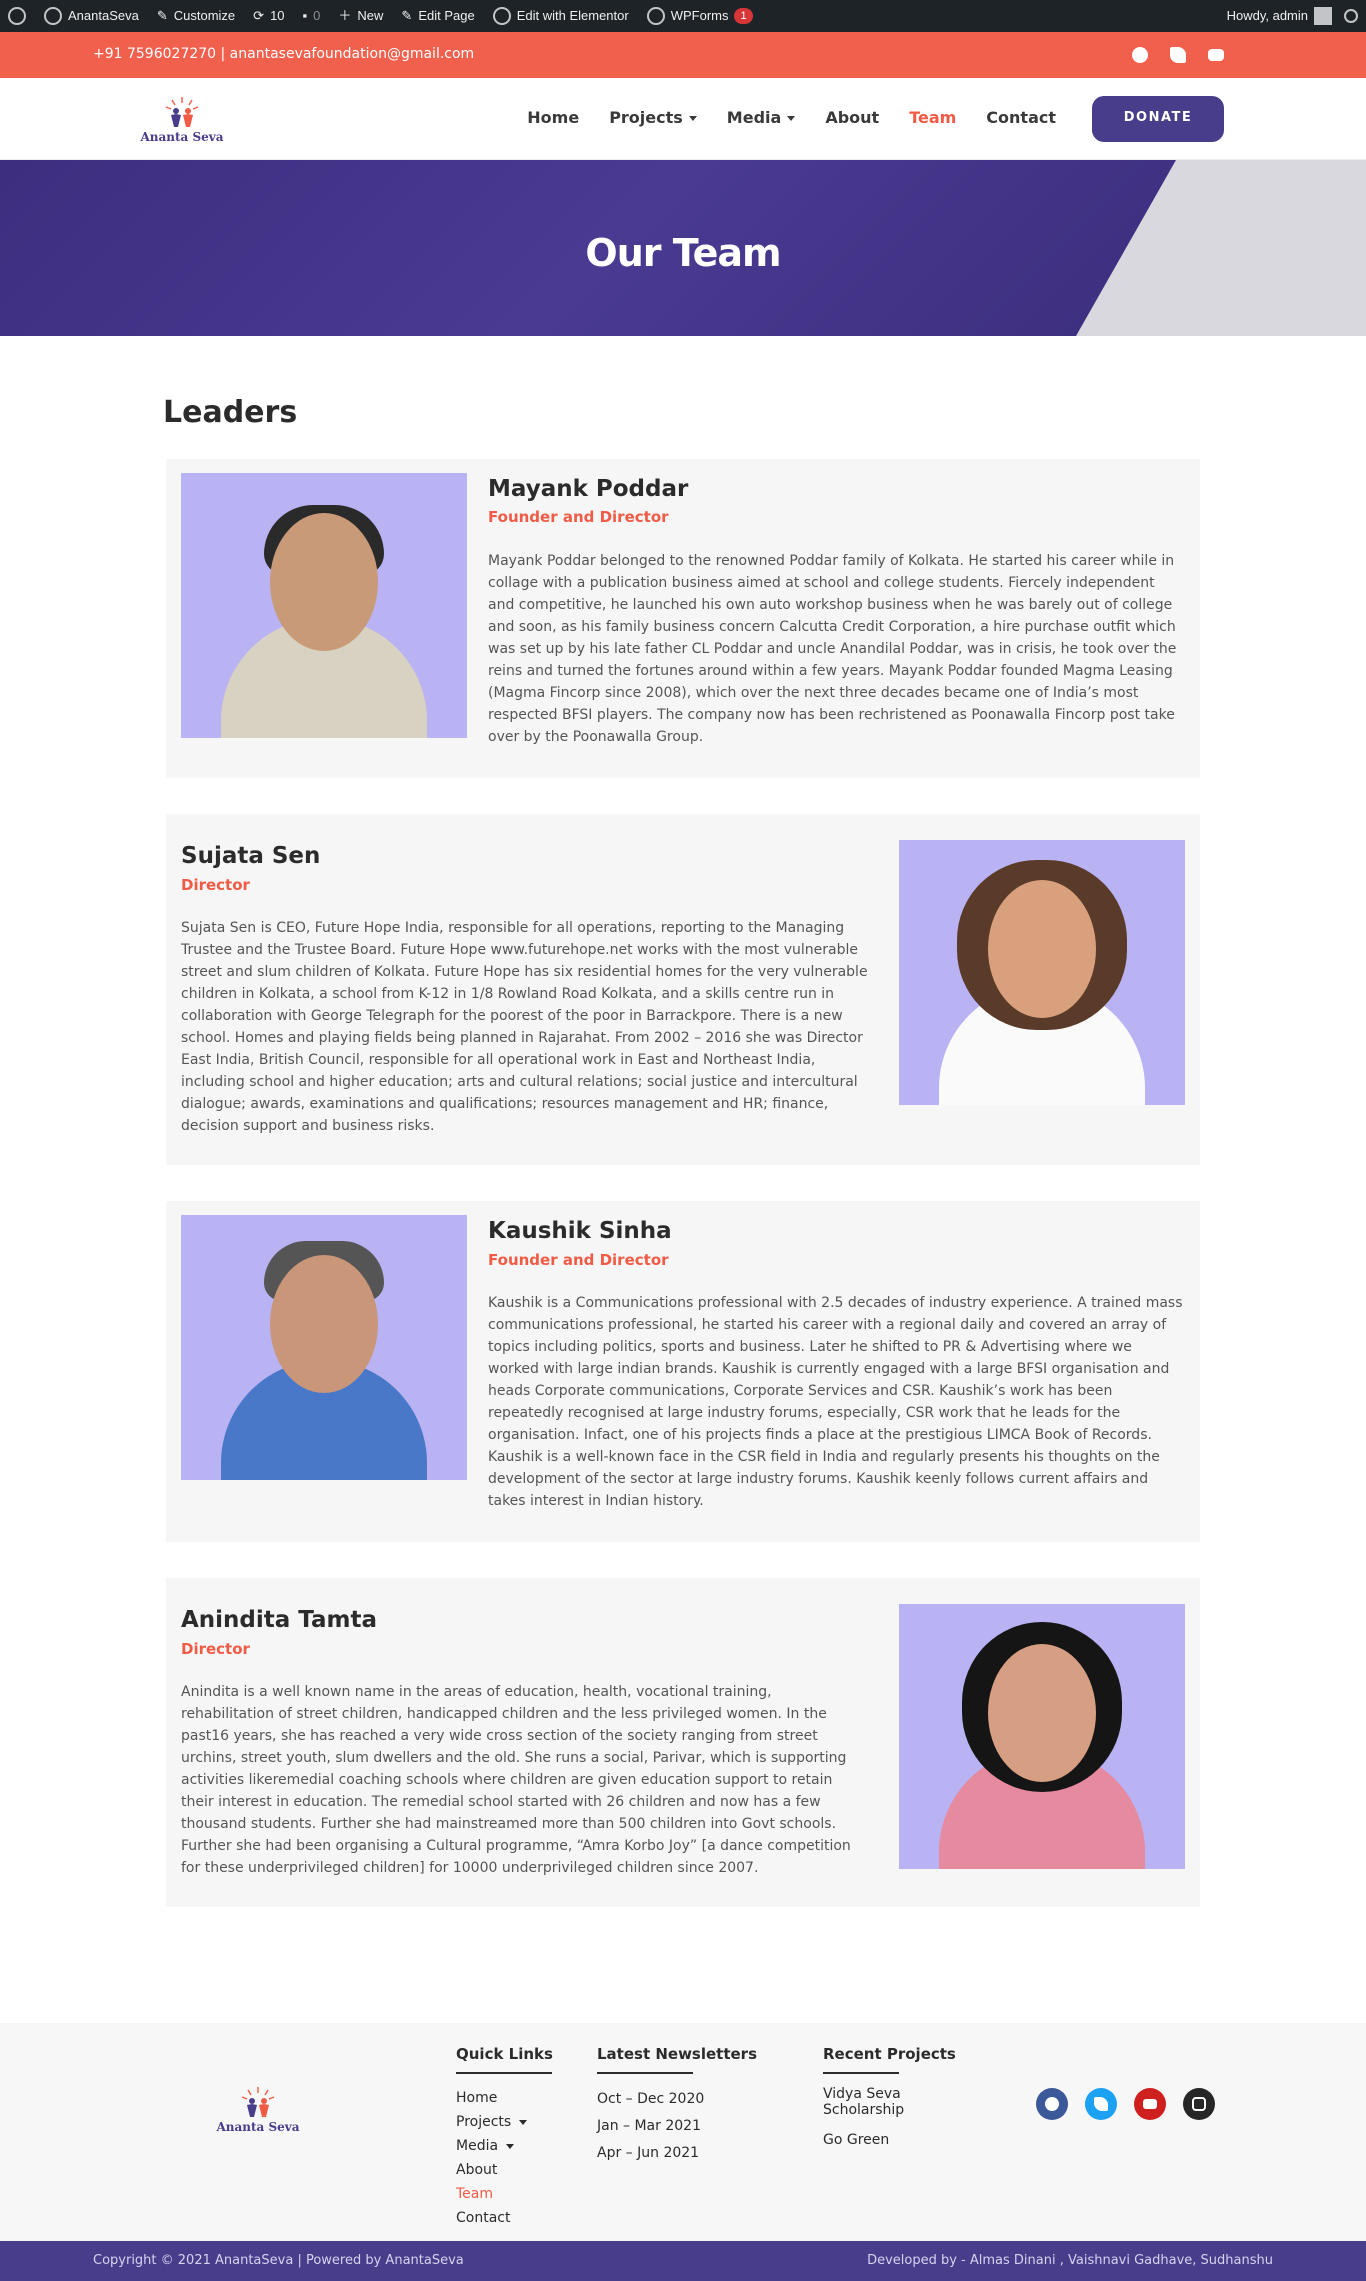 This screenshot has width=1366, height=2281. Describe the element at coordinates (268, 16) in the screenshot. I see `admin-updates-link: ⟳ 10` at that location.